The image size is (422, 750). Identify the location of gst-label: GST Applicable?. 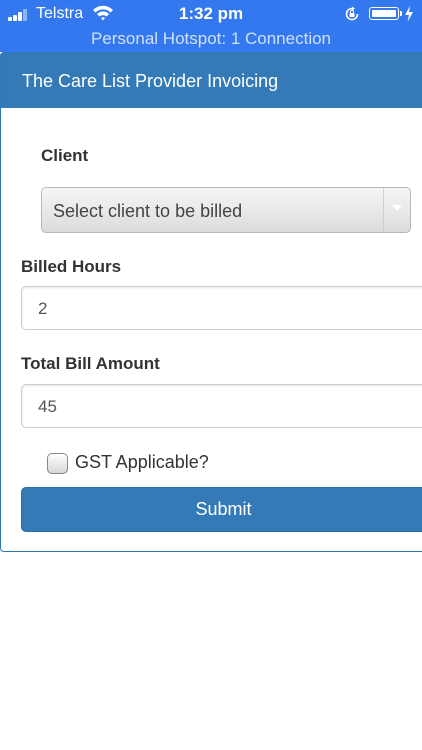
(142, 462).